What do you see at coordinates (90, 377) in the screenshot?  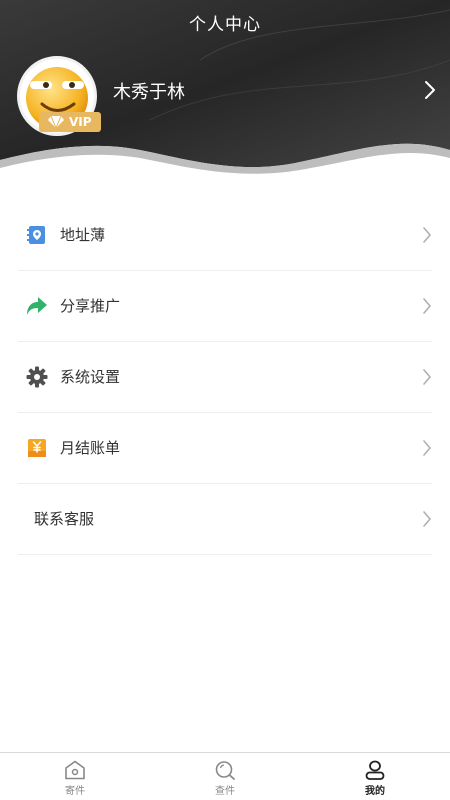 I see `menu-item-label: 系统设置` at bounding box center [90, 377].